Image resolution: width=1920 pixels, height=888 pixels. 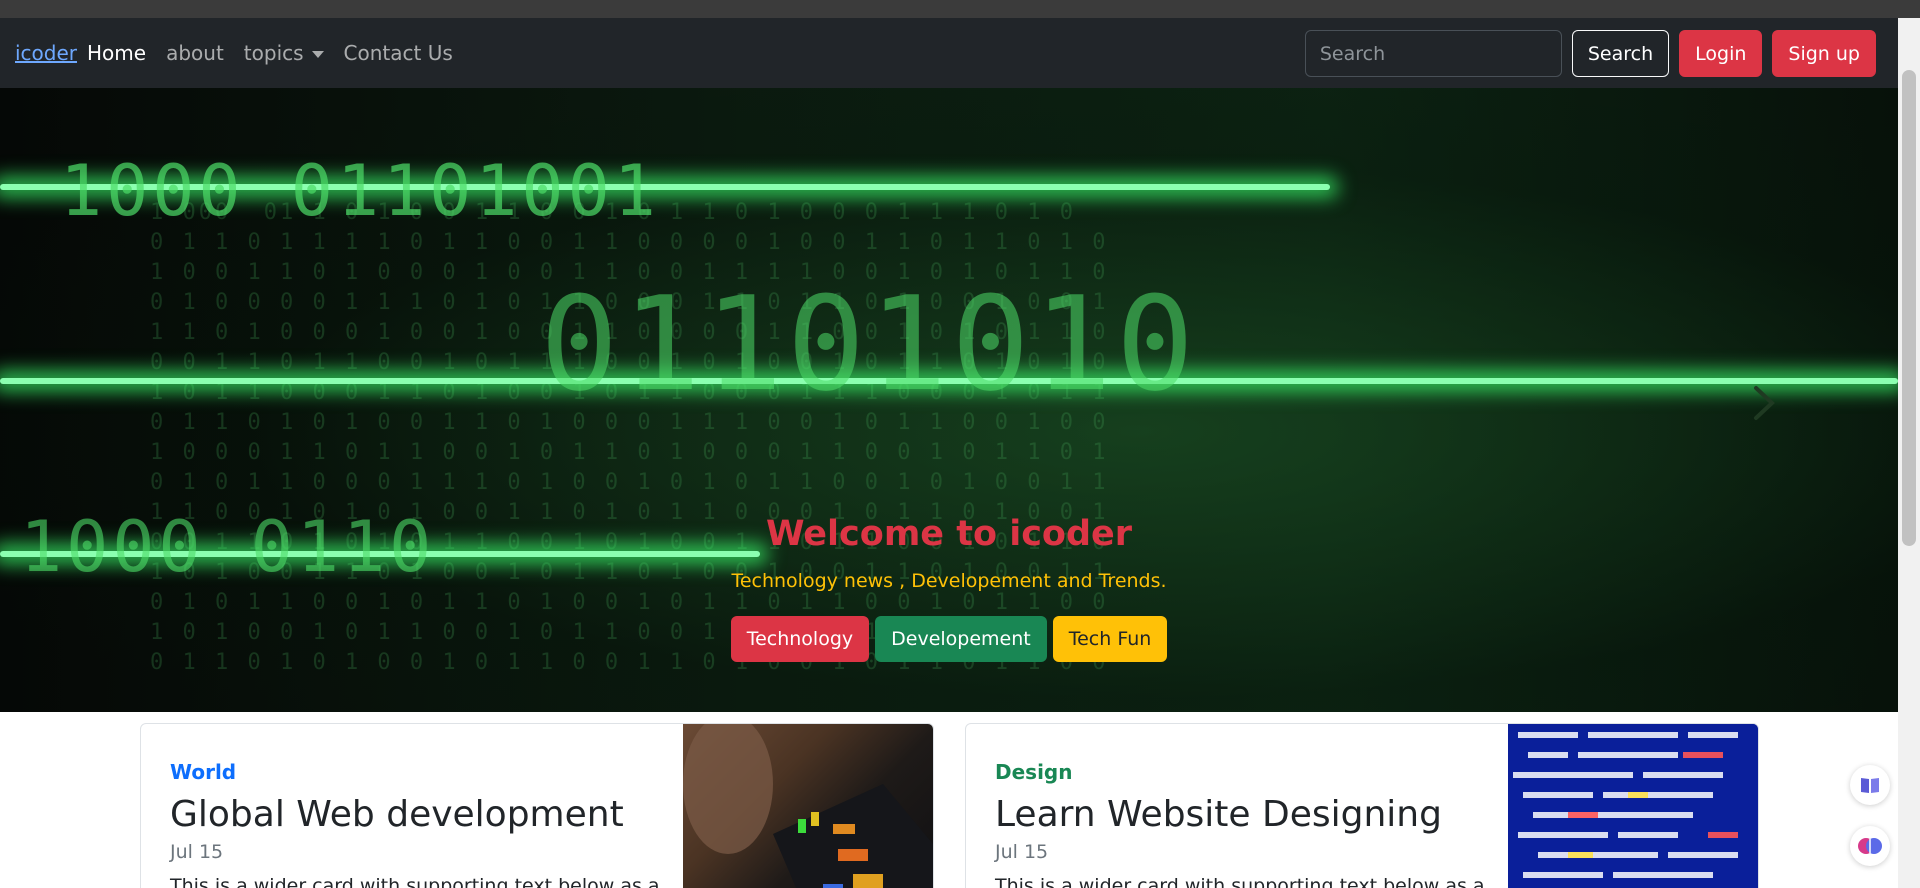 What do you see at coordinates (869, 344) in the screenshot?
I see `binary-row-middle: 01101010` at bounding box center [869, 344].